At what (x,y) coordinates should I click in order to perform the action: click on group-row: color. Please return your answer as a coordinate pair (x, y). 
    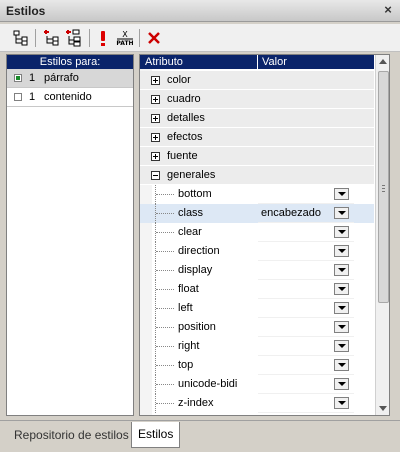
    Looking at the image, I should click on (257, 80).